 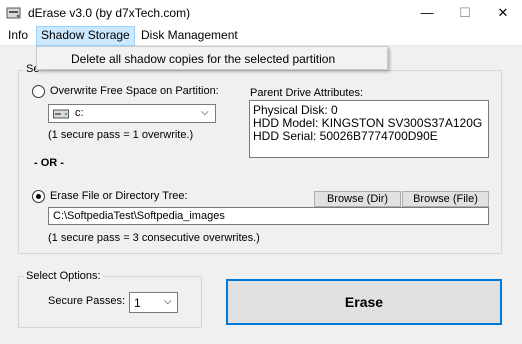 I want to click on secure-passes-label: Secure Passes:, so click(x=87, y=301).